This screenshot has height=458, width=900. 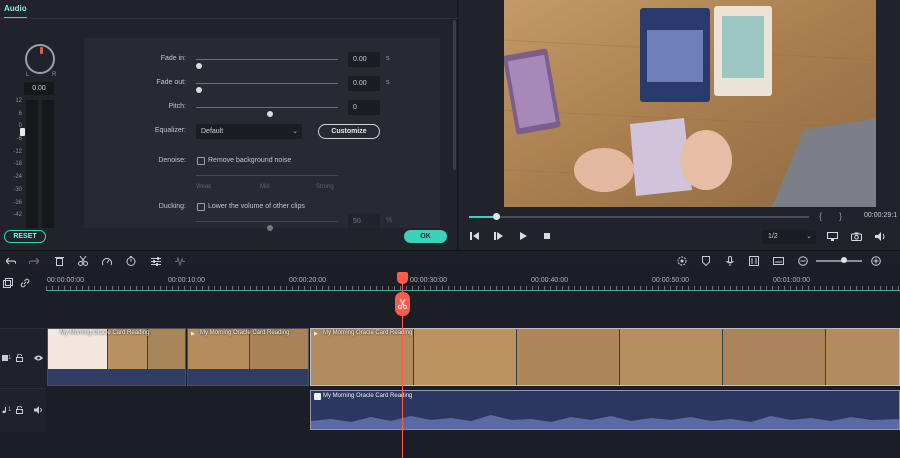 I want to click on mixer-icon, so click(x=754, y=261).